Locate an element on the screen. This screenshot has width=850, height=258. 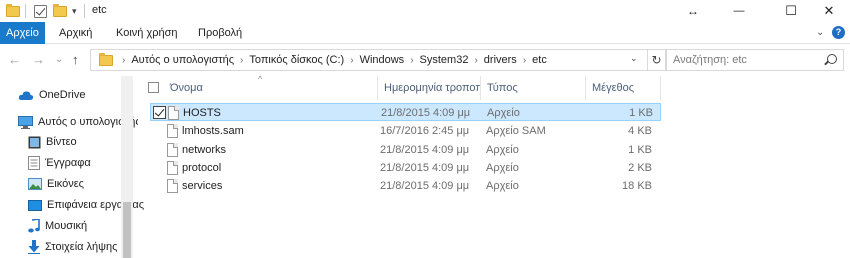
column-header-date: Ημερομηνία τροποποίησης is located at coordinates (429, 88).